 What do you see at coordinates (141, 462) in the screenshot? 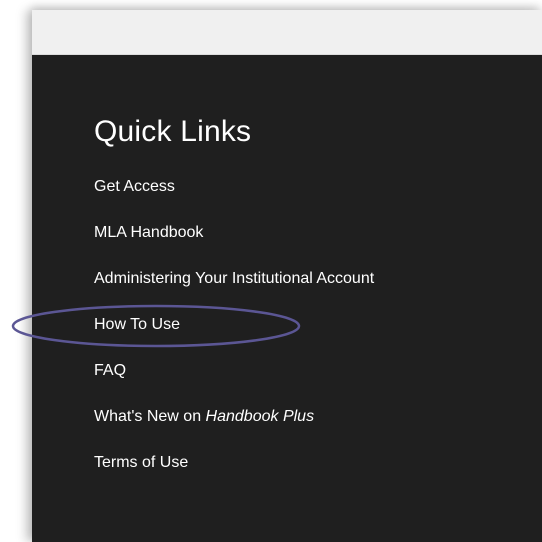
I see `link-terms-of-use: Terms of Use` at bounding box center [141, 462].